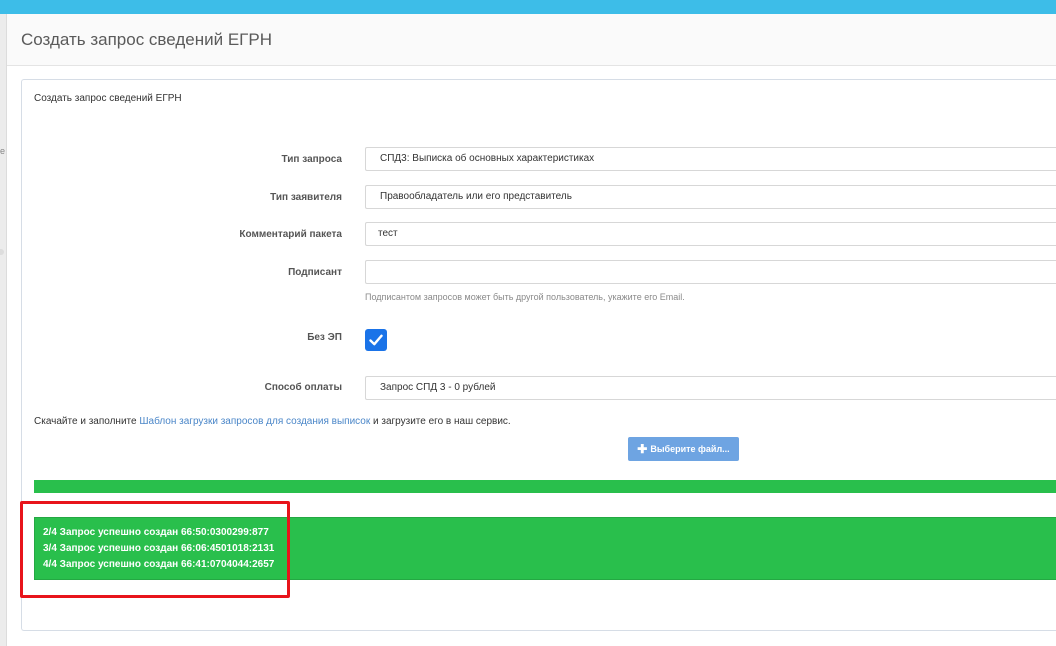 The height and width of the screenshot is (646, 1056). Describe the element at coordinates (311, 159) in the screenshot. I see `request-type-label: Тип запроса` at that location.